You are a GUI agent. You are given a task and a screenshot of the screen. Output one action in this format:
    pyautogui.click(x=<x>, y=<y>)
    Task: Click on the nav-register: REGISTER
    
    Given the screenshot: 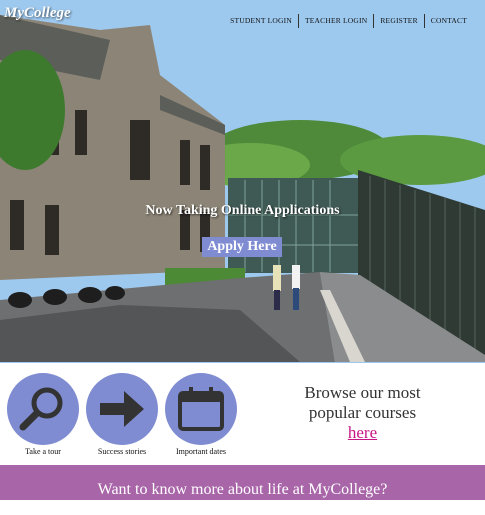 What is the action you would take?
    pyautogui.click(x=398, y=21)
    